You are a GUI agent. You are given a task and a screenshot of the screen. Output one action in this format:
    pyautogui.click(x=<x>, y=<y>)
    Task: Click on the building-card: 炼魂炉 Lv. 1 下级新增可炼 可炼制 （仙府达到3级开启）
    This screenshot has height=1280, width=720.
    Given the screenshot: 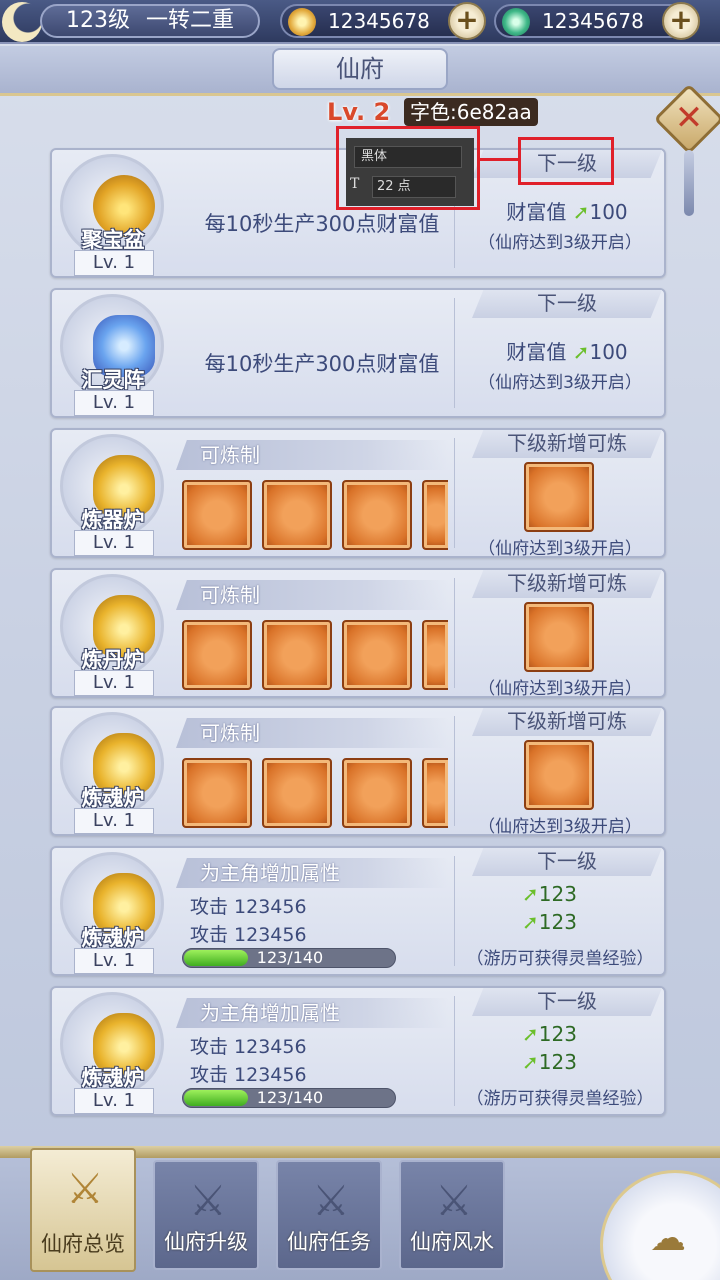 What is the action you would take?
    pyautogui.click(x=358, y=771)
    